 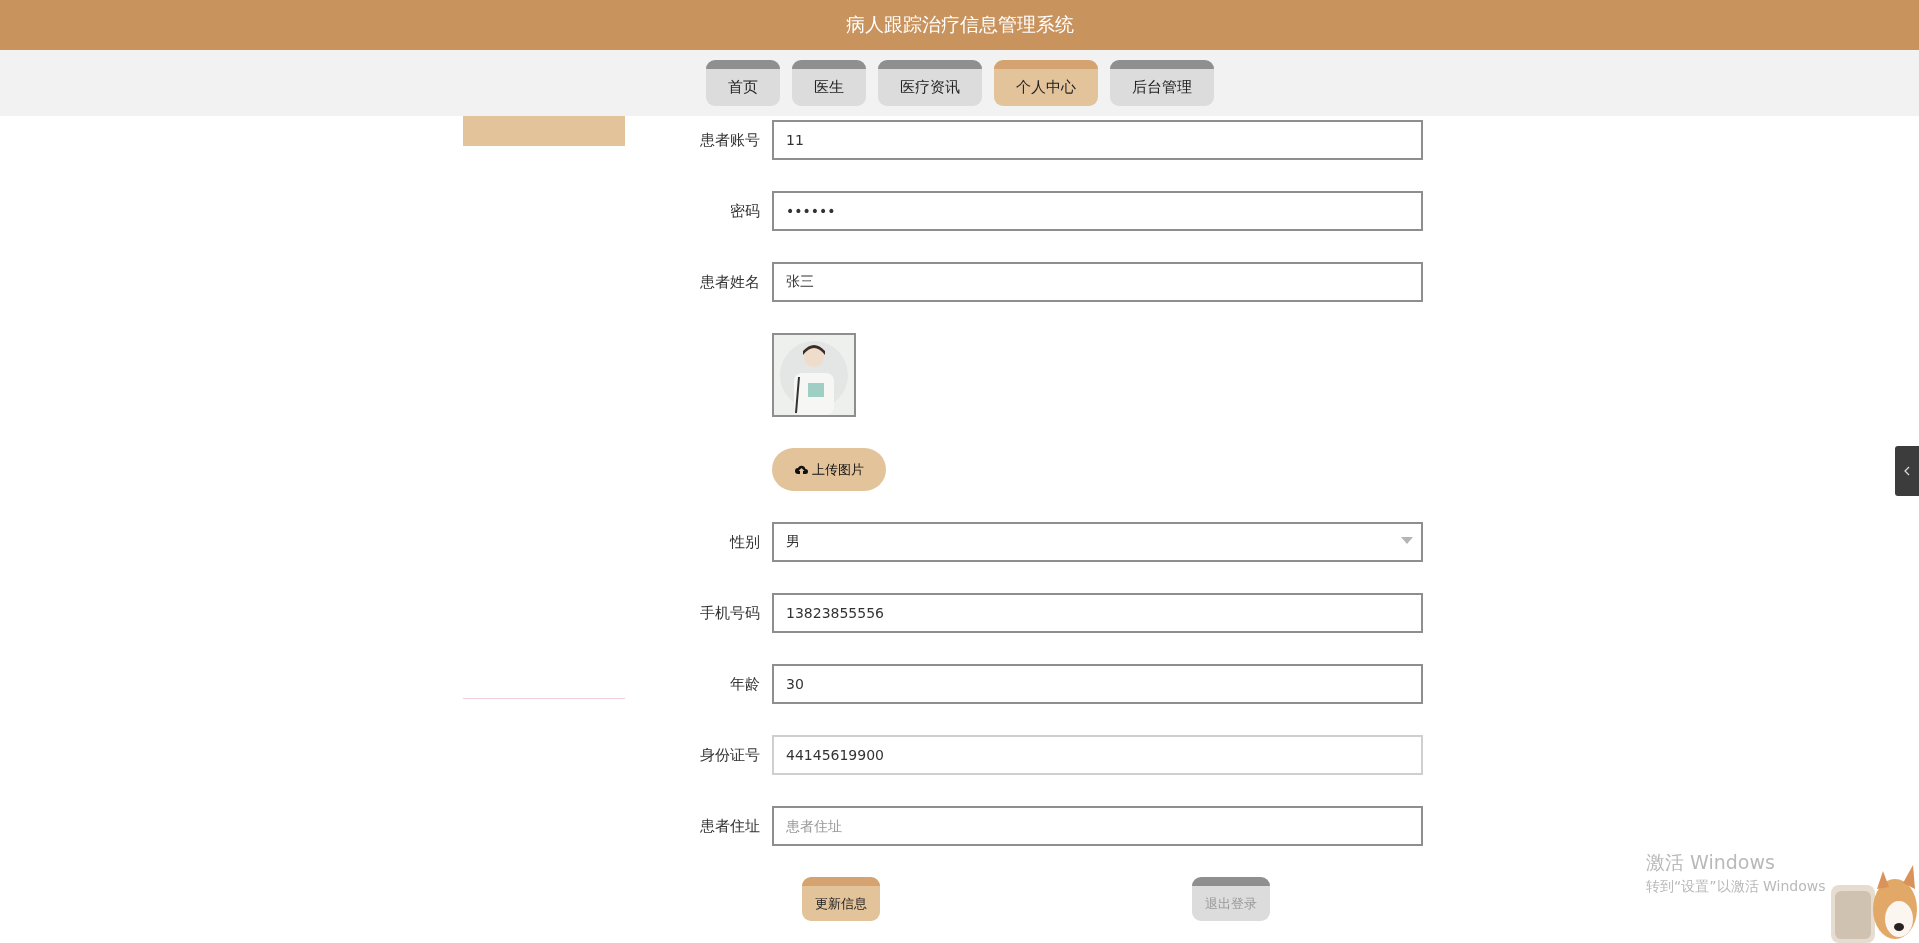 I want to click on input-field: 患者住址, so click(x=1097, y=826).